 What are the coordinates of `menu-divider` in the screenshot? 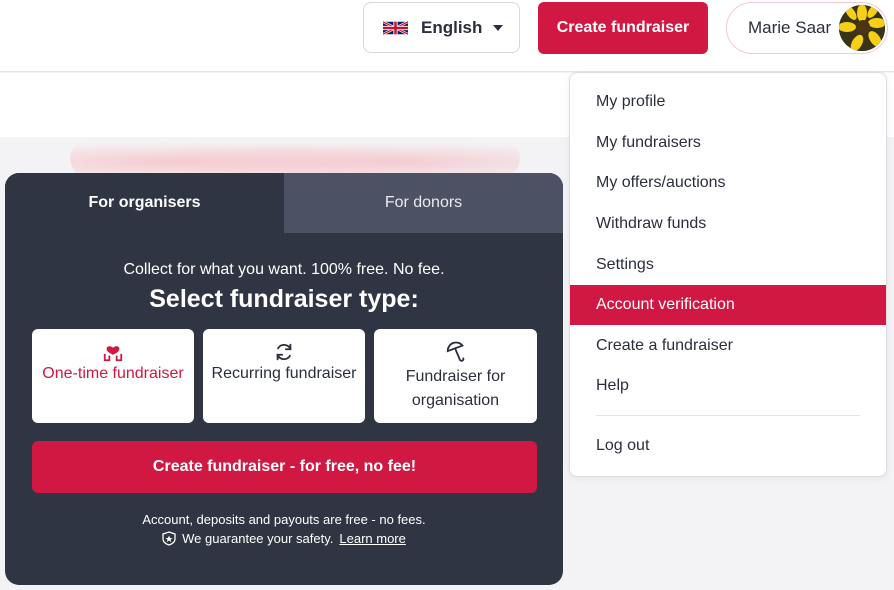 It's located at (728, 415).